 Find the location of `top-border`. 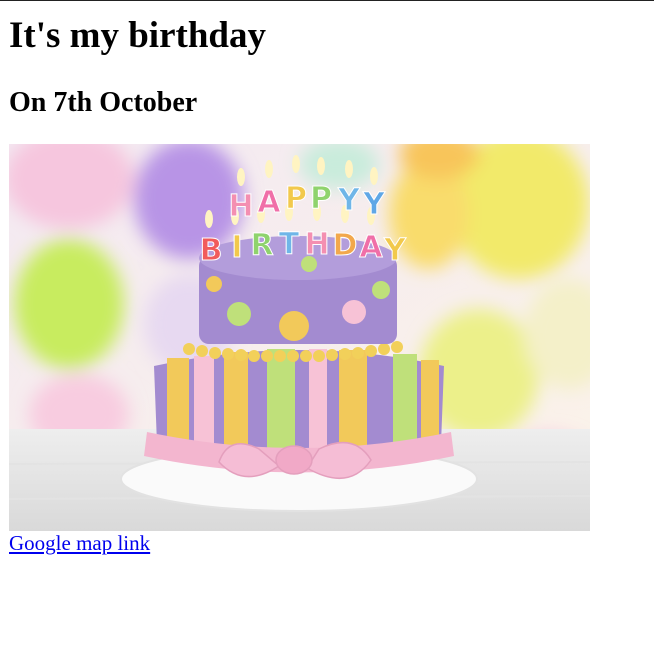

top-border is located at coordinates (327, 0).